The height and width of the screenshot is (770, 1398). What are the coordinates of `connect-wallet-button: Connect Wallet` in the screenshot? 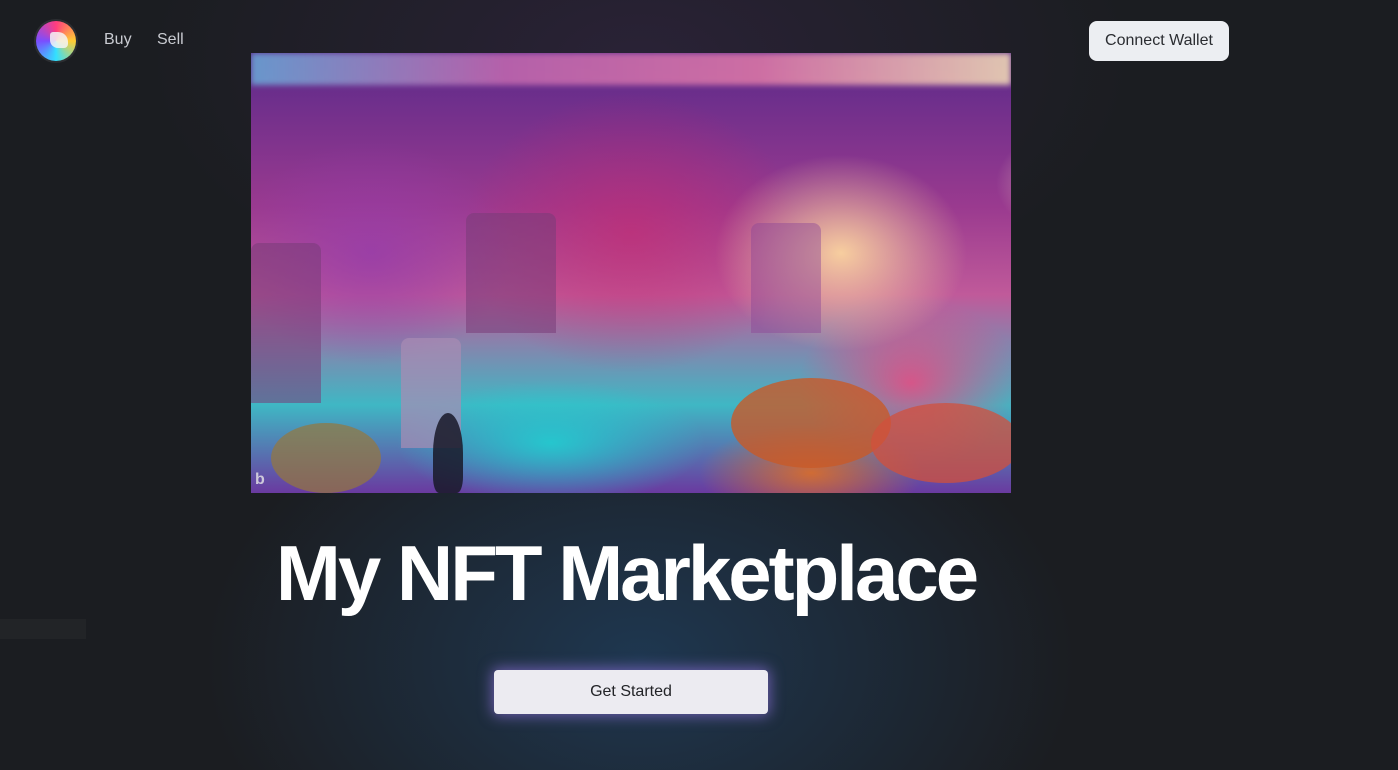 It's located at (1159, 41).